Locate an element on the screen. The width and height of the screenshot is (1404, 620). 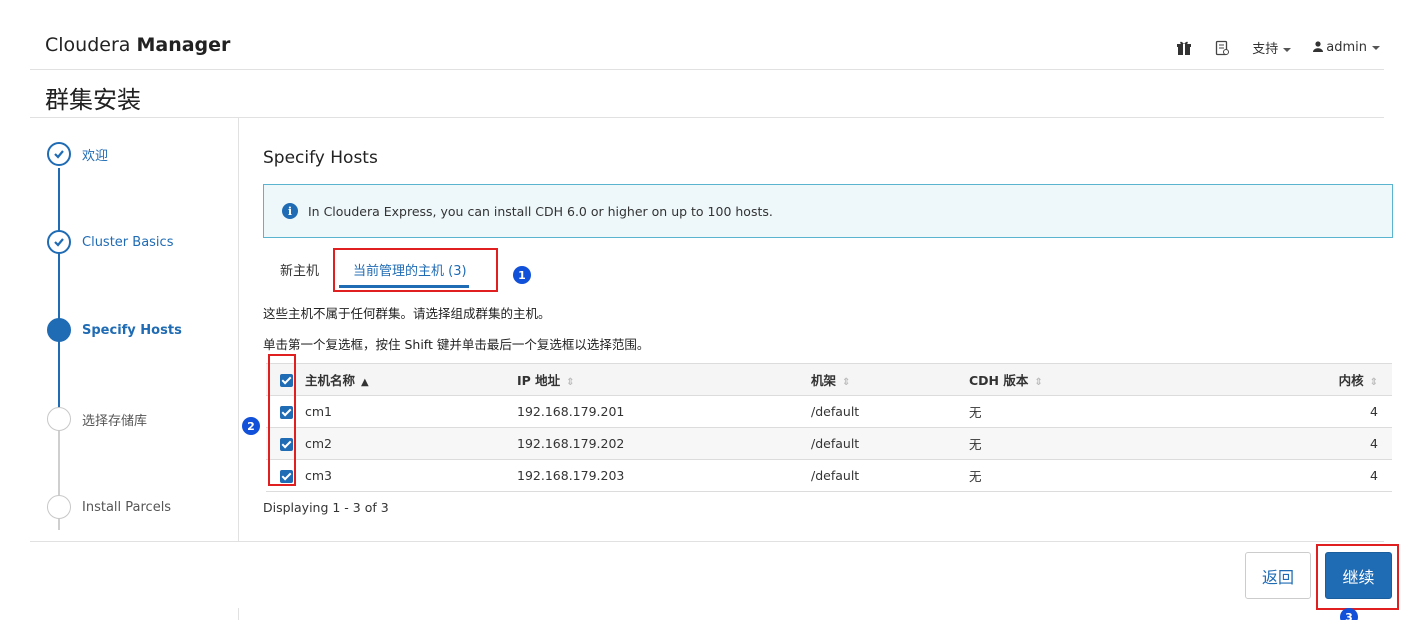
step-install-parcels: Install Parcels is located at coordinates (142, 507).